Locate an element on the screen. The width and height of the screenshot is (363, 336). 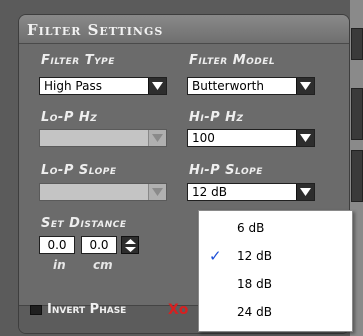
filter-model-select: Butterworth is located at coordinates (251, 86).